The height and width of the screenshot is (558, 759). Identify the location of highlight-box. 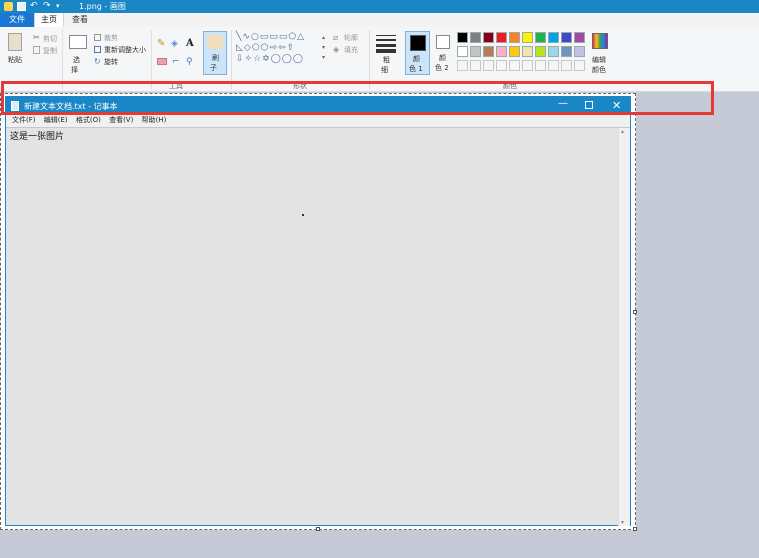
(357, 98).